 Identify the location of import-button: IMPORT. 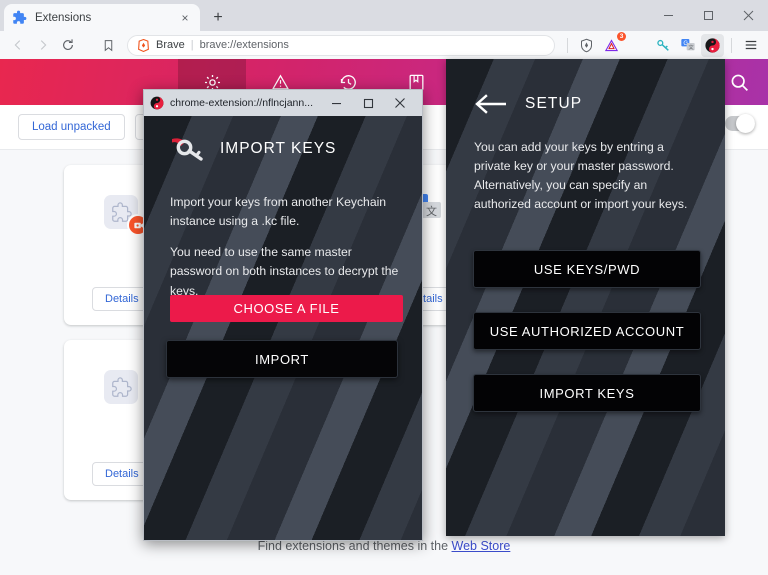
(282, 359).